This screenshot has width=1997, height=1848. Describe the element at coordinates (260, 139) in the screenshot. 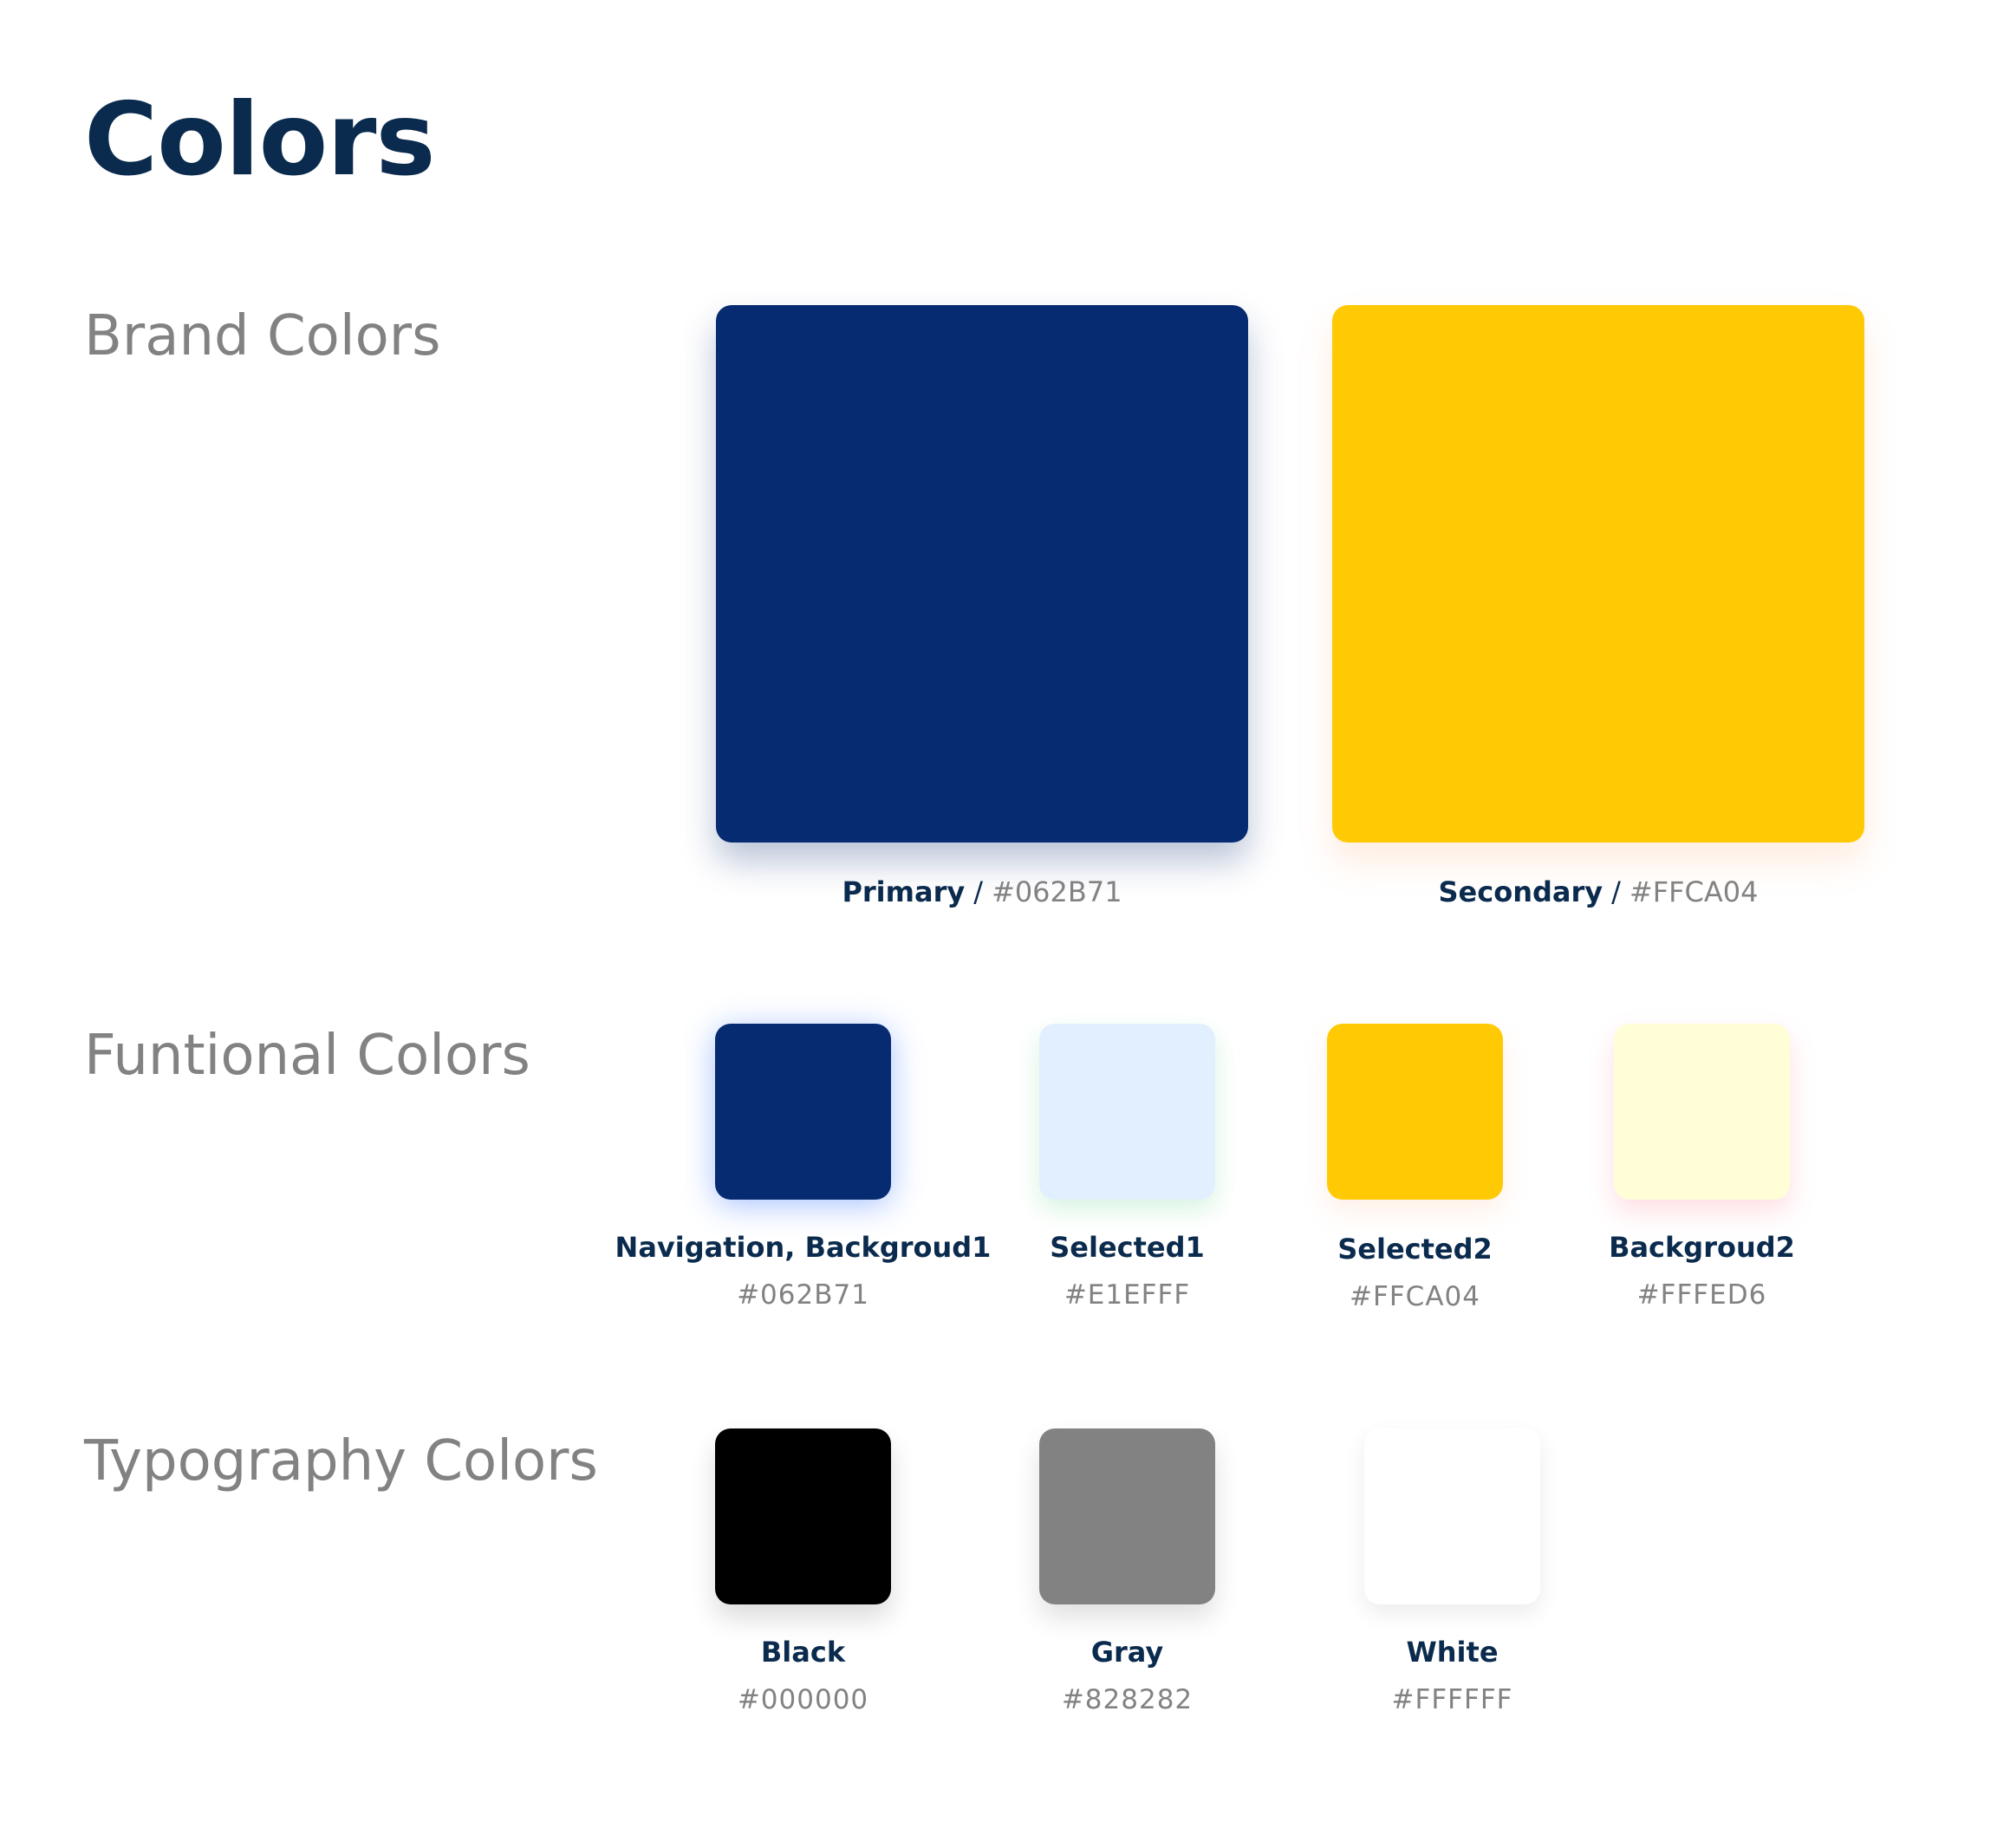

I see `page-title: Colors` at that location.